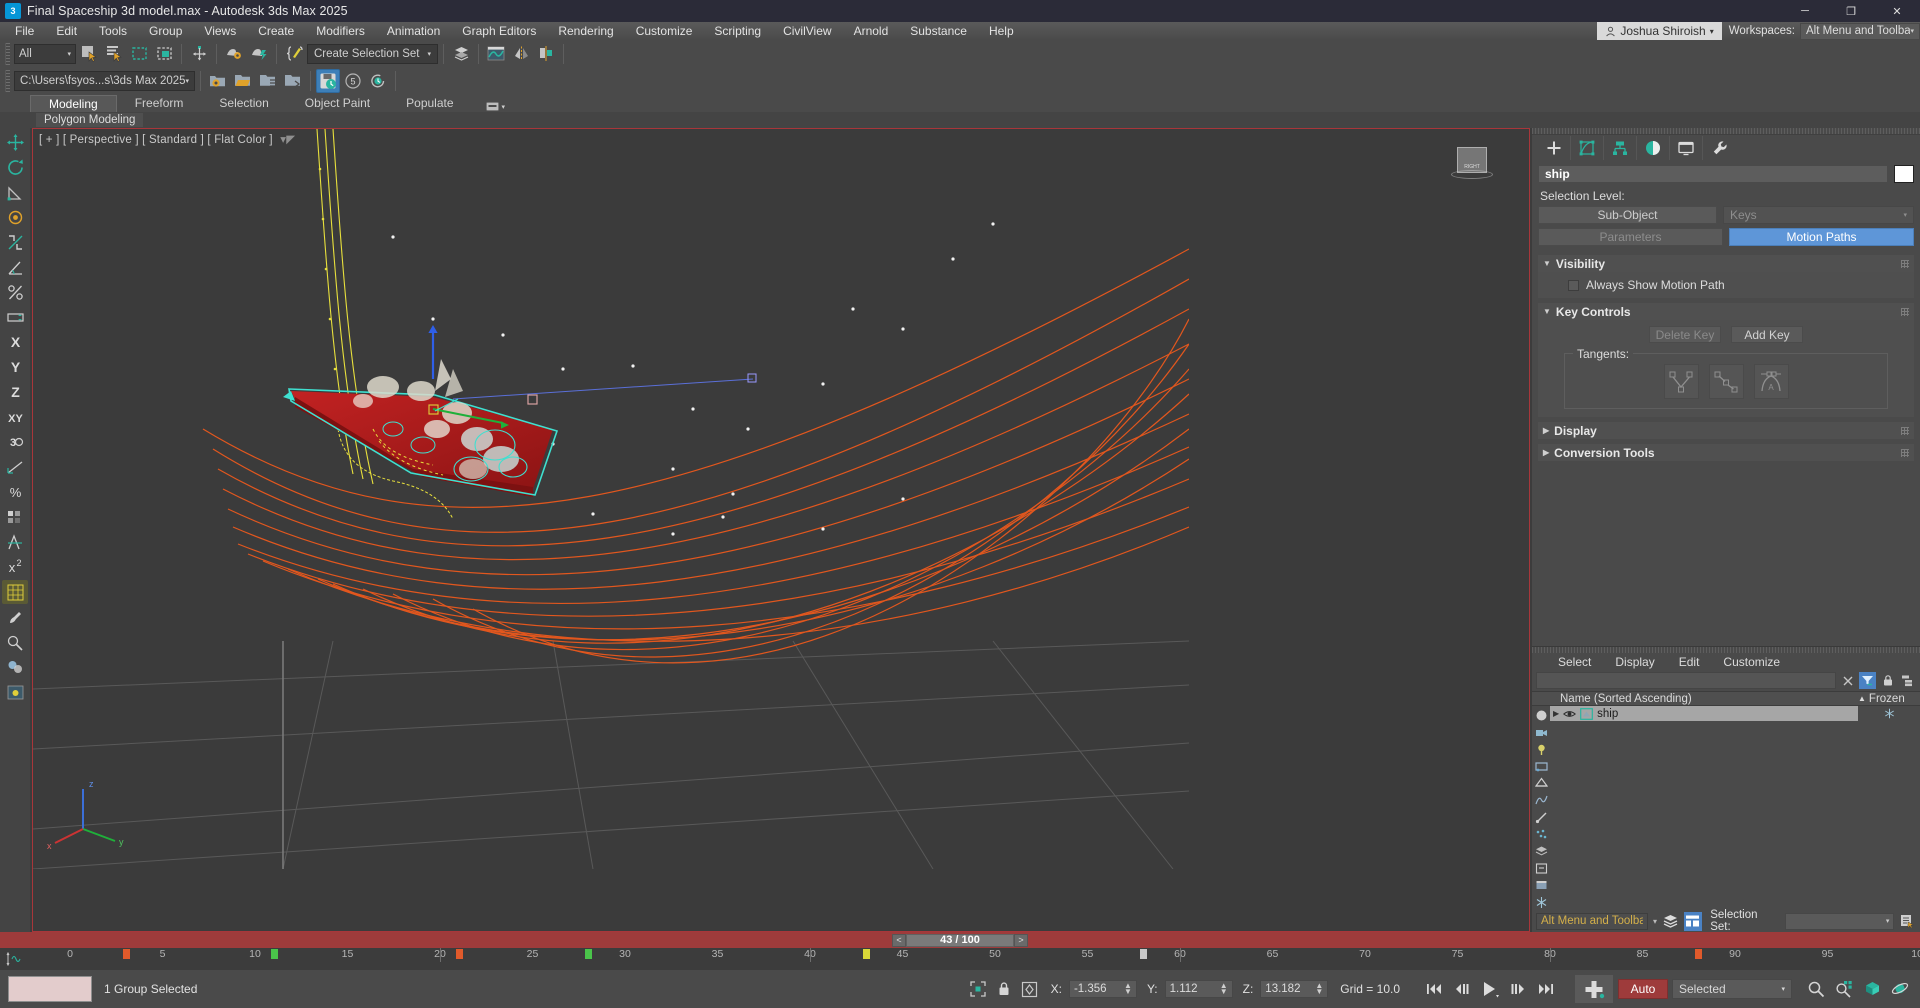  Describe the element at coordinates (1541, 766) in the screenshot. I see `shapes-filter-icon` at that location.